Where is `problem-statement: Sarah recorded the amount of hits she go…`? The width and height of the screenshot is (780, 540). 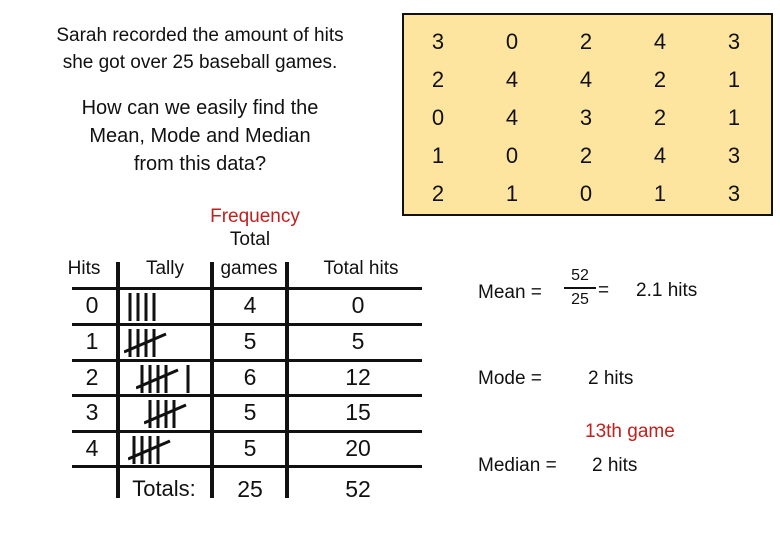
problem-statement: Sarah recorded the amount of hits she go… is located at coordinates (200, 49).